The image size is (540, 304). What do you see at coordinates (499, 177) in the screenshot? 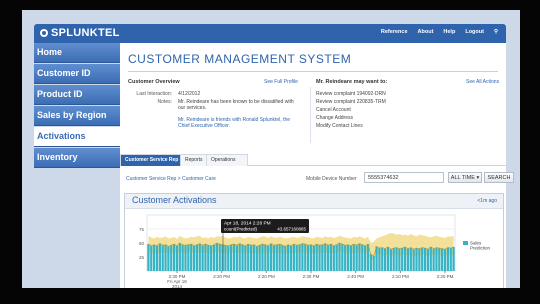
I see `search-button: SEARCH` at bounding box center [499, 177].